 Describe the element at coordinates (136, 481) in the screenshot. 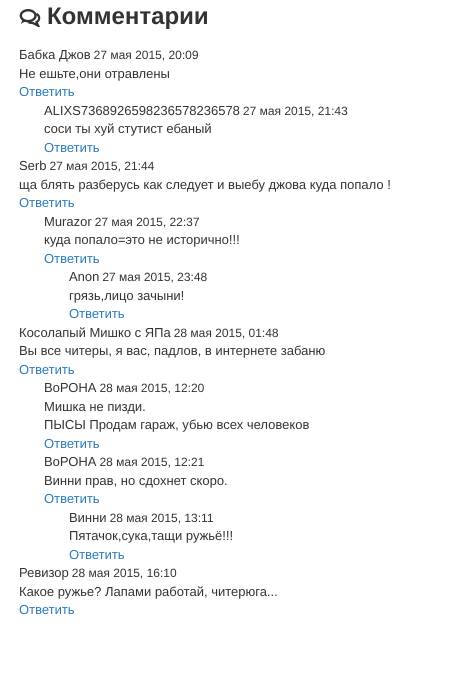

I see `comment-text: Винни прав, но сдохнет скоро.` at that location.